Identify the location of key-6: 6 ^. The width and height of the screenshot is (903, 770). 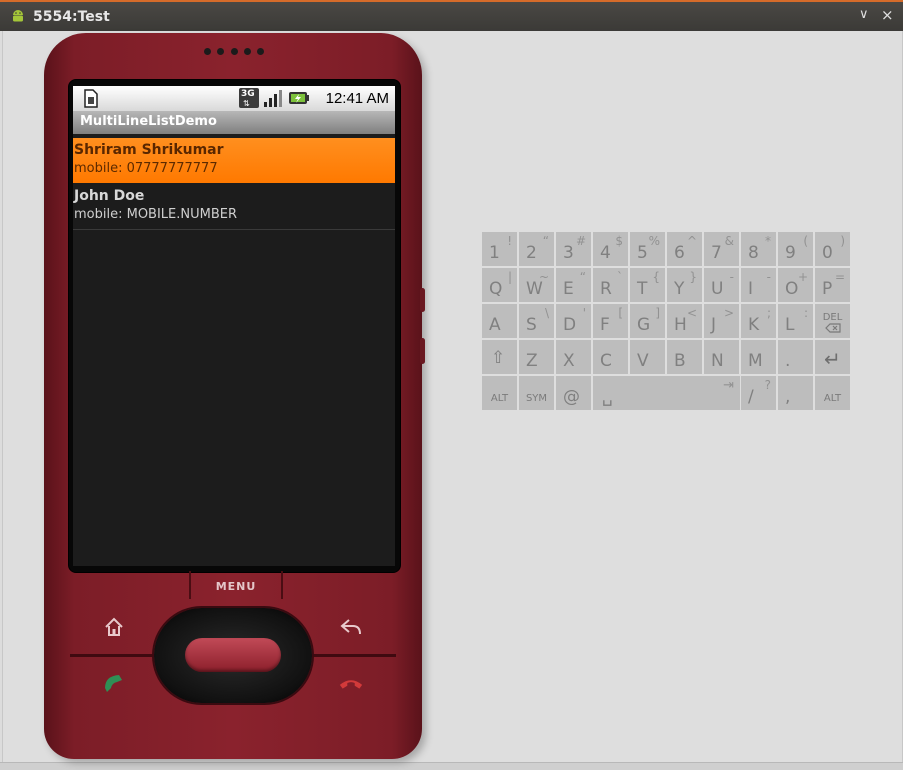
(684, 249).